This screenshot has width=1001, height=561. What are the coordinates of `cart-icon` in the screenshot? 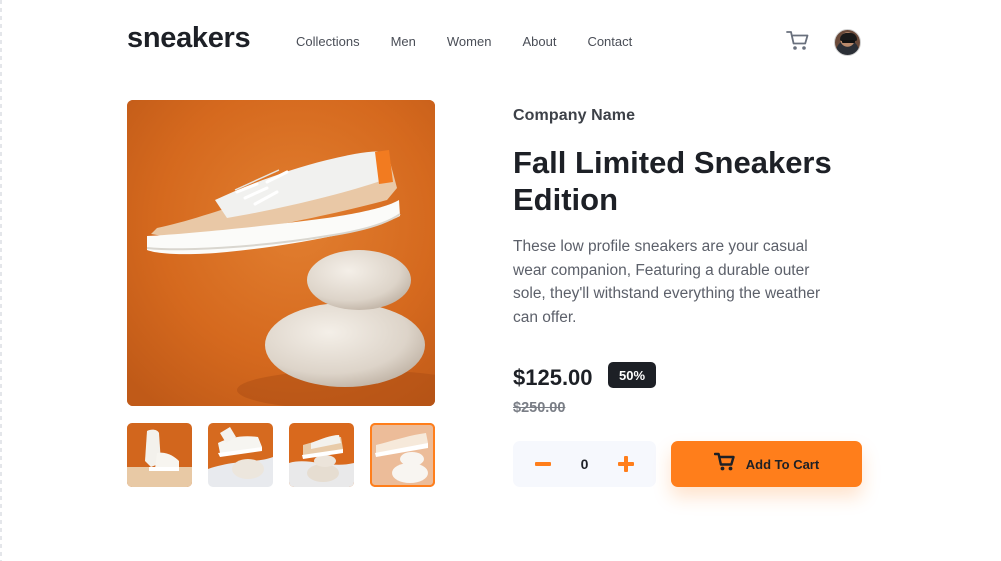 It's located at (798, 41).